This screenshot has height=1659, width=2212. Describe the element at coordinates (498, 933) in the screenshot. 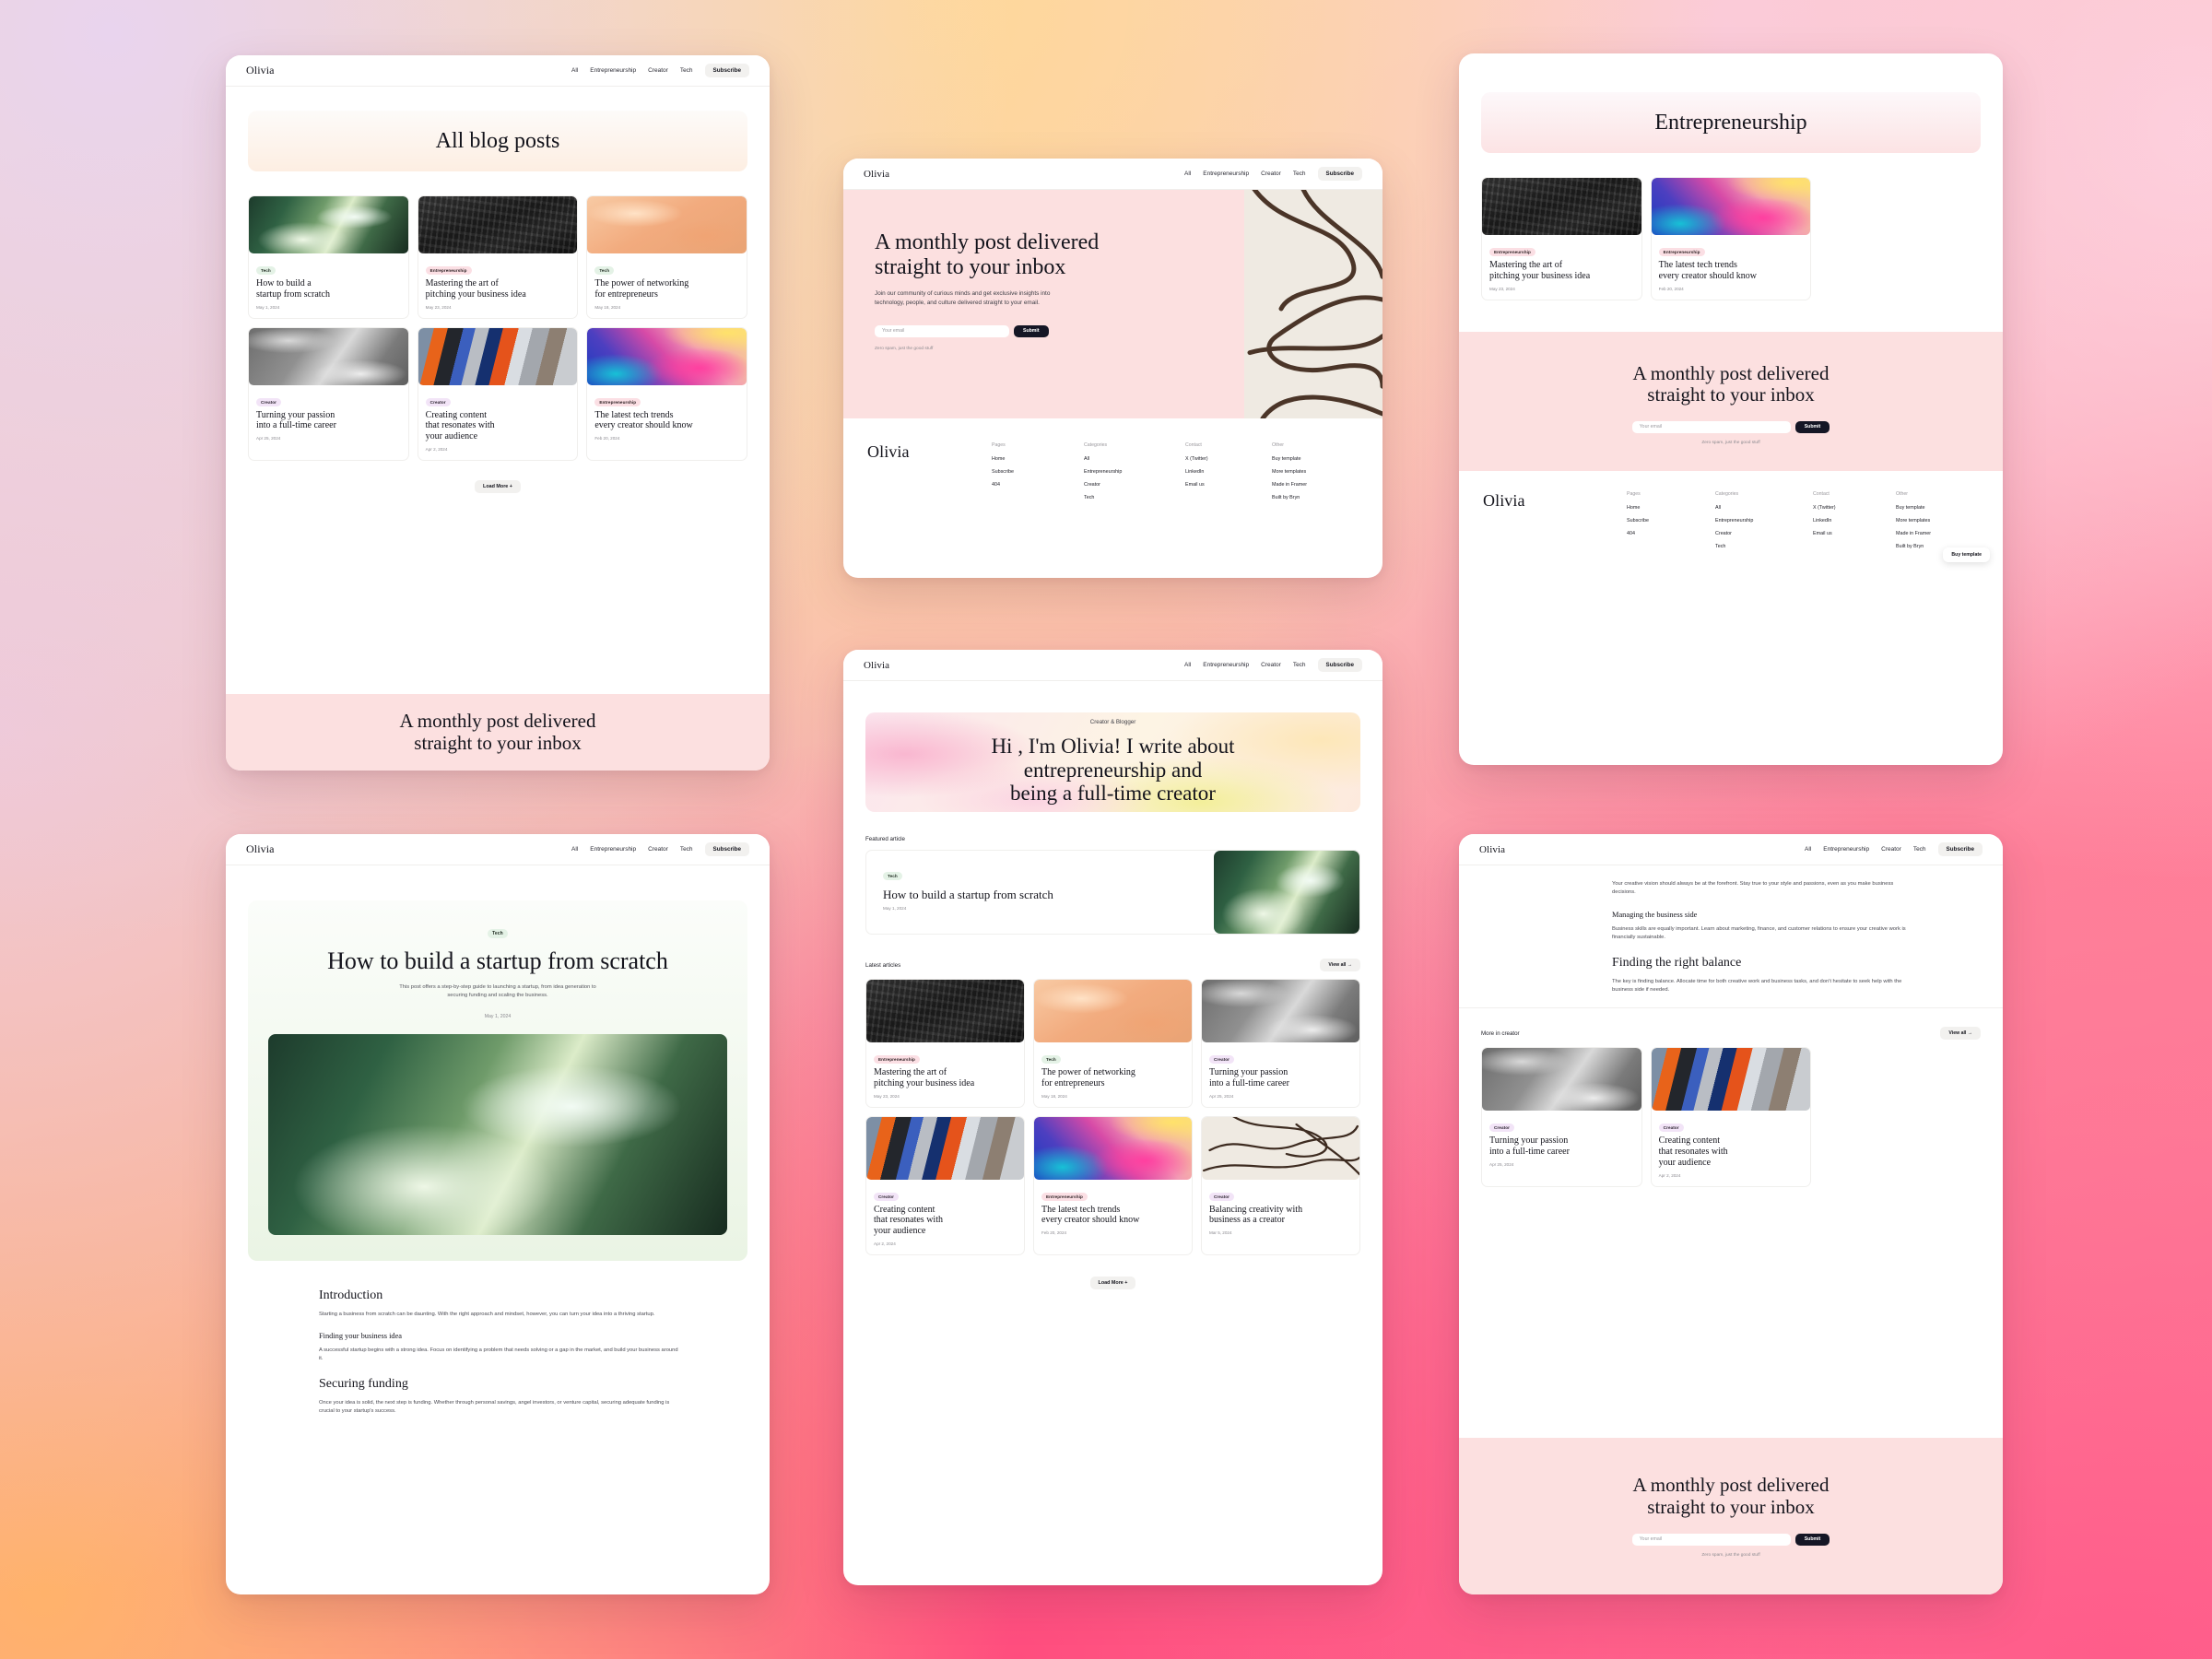

I see `article-tag: Tech` at that location.